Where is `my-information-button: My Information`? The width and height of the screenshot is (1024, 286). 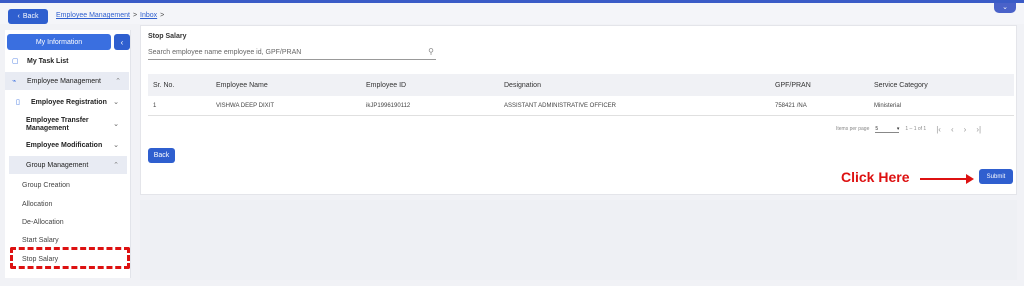
my-information-button: My Information is located at coordinates (59, 42).